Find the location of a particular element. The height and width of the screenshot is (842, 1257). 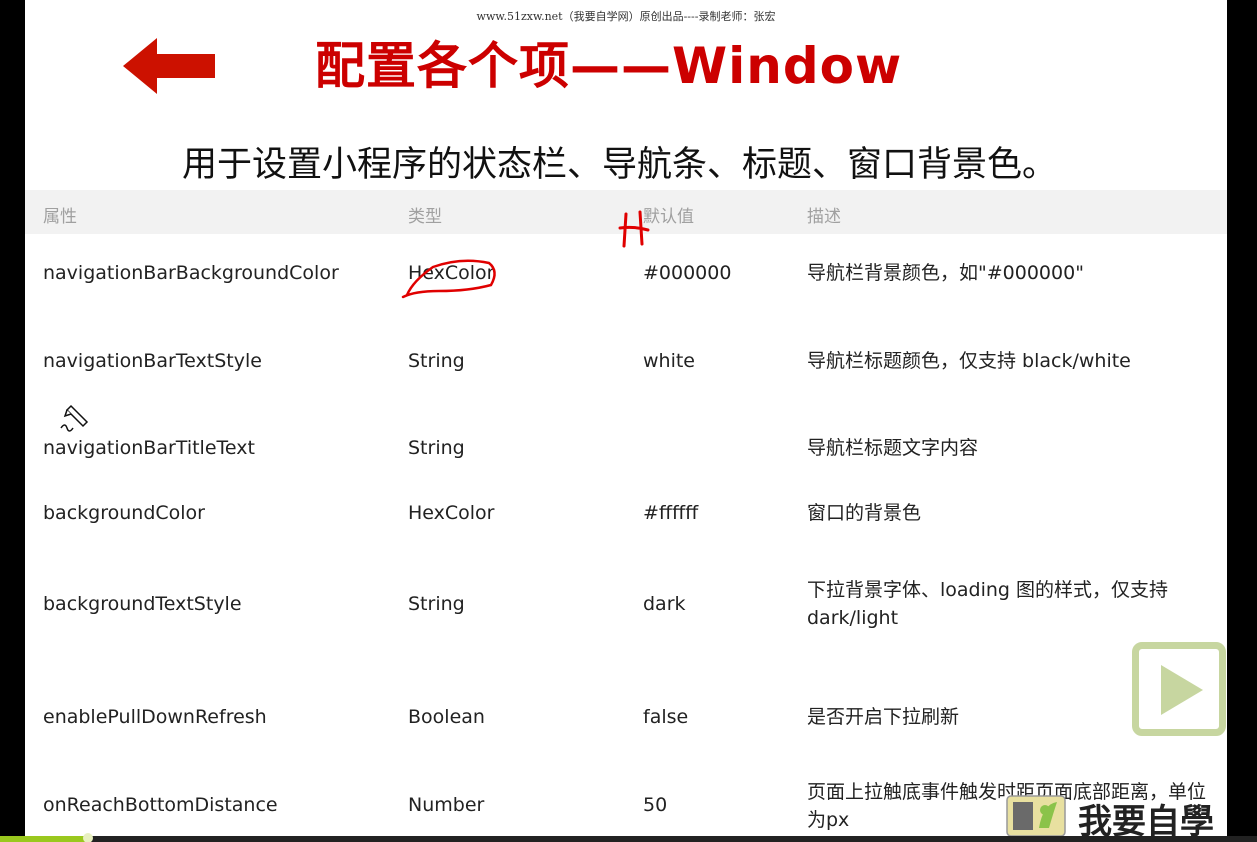

row-description: 导航栏标题文字内容 is located at coordinates (893, 448).